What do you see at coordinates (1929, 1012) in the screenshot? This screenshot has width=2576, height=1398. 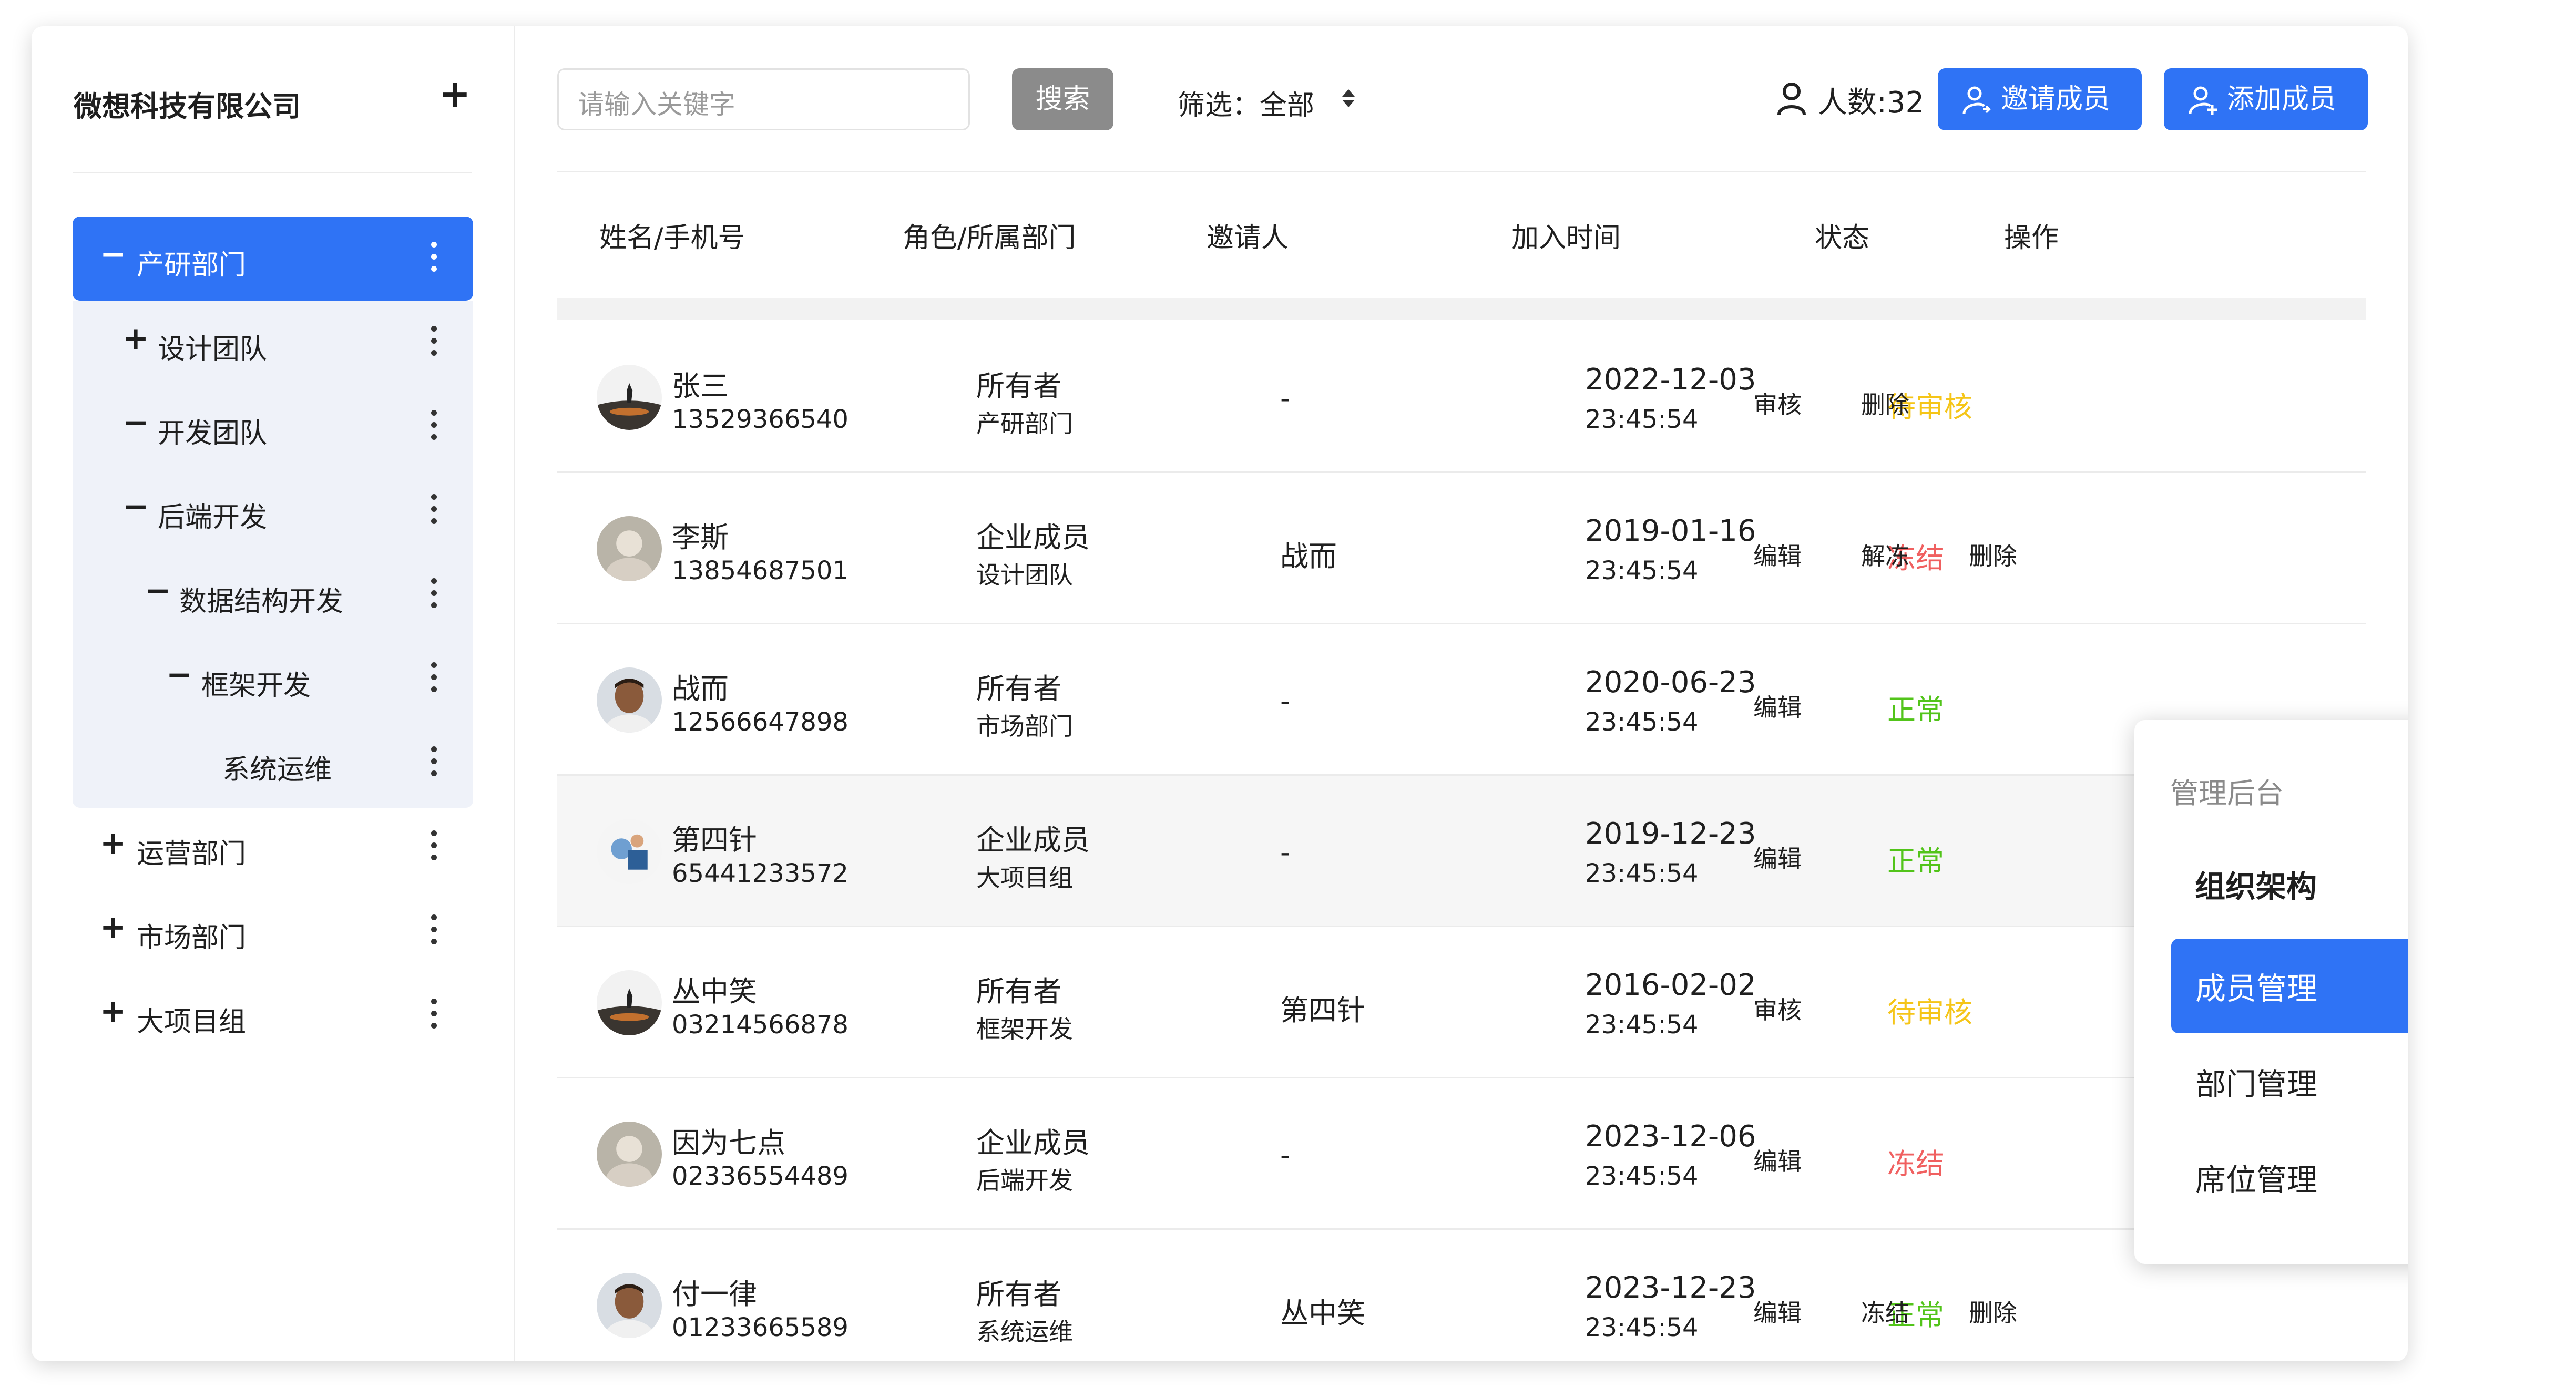 I see `status-badge: 待审核` at bounding box center [1929, 1012].